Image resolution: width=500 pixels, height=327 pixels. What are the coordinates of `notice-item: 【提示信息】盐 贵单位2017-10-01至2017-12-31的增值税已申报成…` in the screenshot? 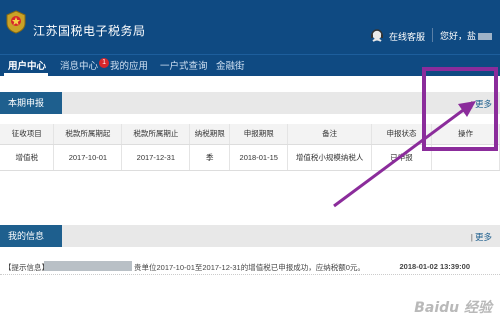 It's located at (250, 266).